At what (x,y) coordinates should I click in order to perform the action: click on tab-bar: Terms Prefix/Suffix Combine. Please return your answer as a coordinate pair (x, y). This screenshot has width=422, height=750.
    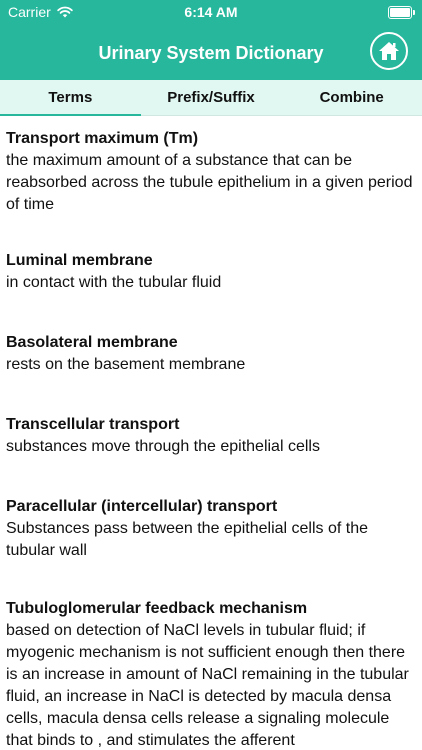
    Looking at the image, I should click on (211, 98).